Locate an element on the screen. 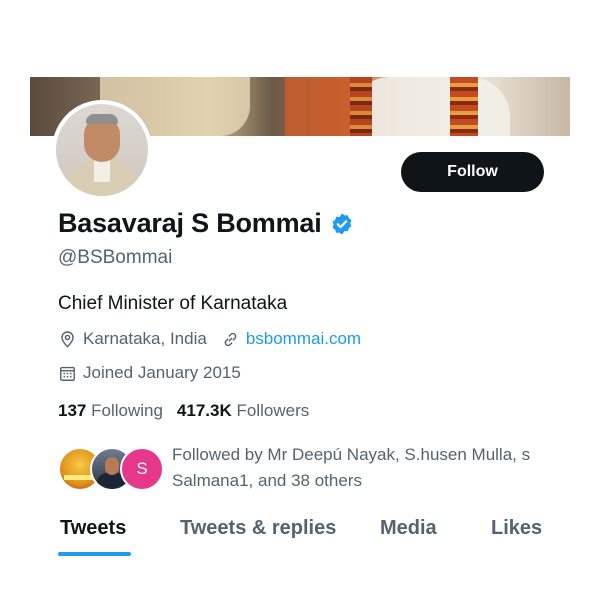 The width and height of the screenshot is (600, 600). followed-by-avatars: S is located at coordinates (111, 469).